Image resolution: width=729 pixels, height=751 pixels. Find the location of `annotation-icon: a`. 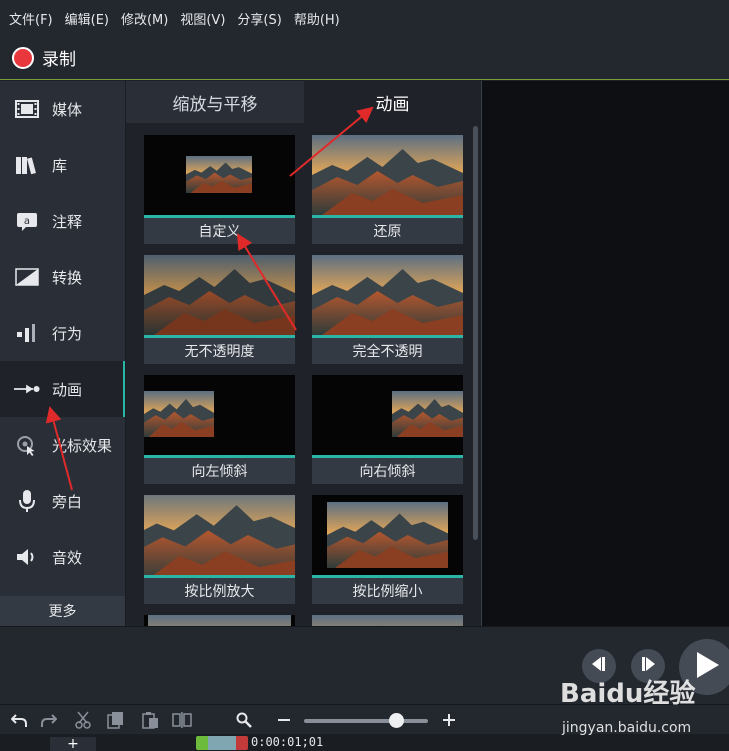

annotation-icon: a is located at coordinates (27, 221).